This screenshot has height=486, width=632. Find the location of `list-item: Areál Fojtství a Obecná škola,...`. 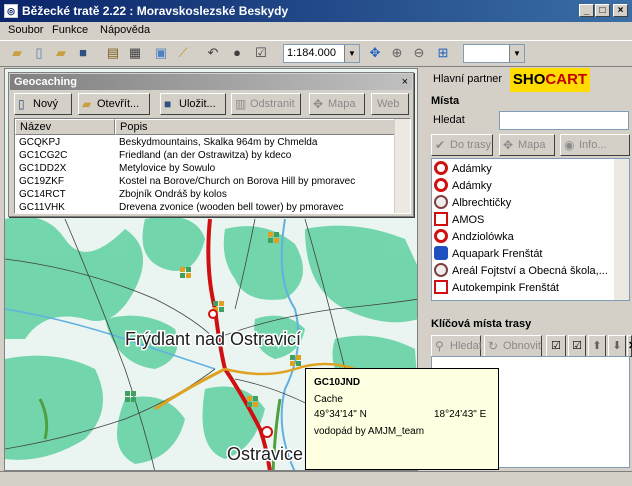

list-item: Areál Fojtství a Obecná škola,... is located at coordinates (521, 271).